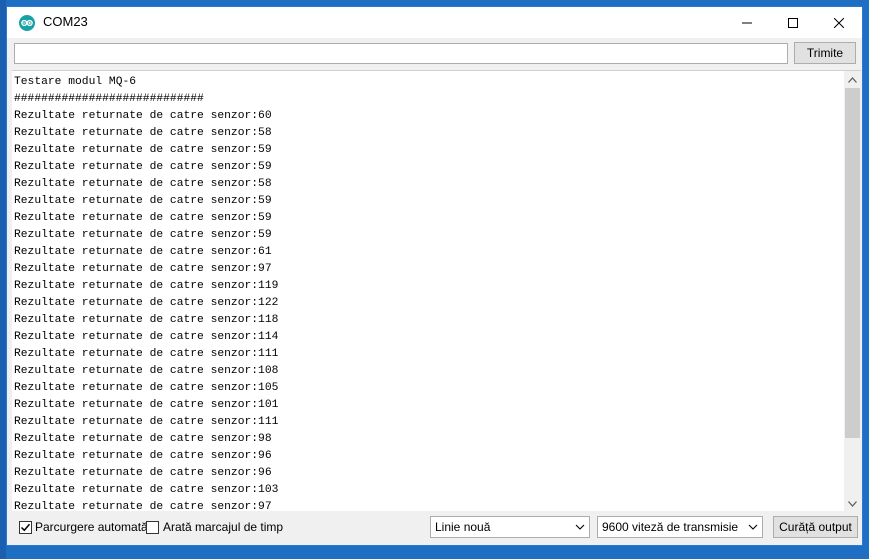  I want to click on output-line: Rezultate returnate de catre senzor:118, so click(146, 320).